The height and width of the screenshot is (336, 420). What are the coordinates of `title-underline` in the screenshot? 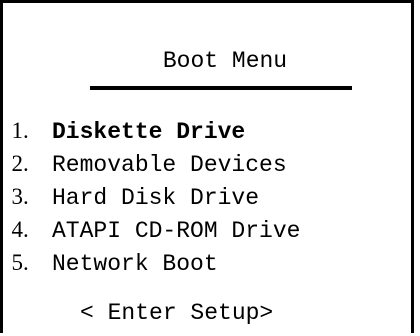 It's located at (221, 88).